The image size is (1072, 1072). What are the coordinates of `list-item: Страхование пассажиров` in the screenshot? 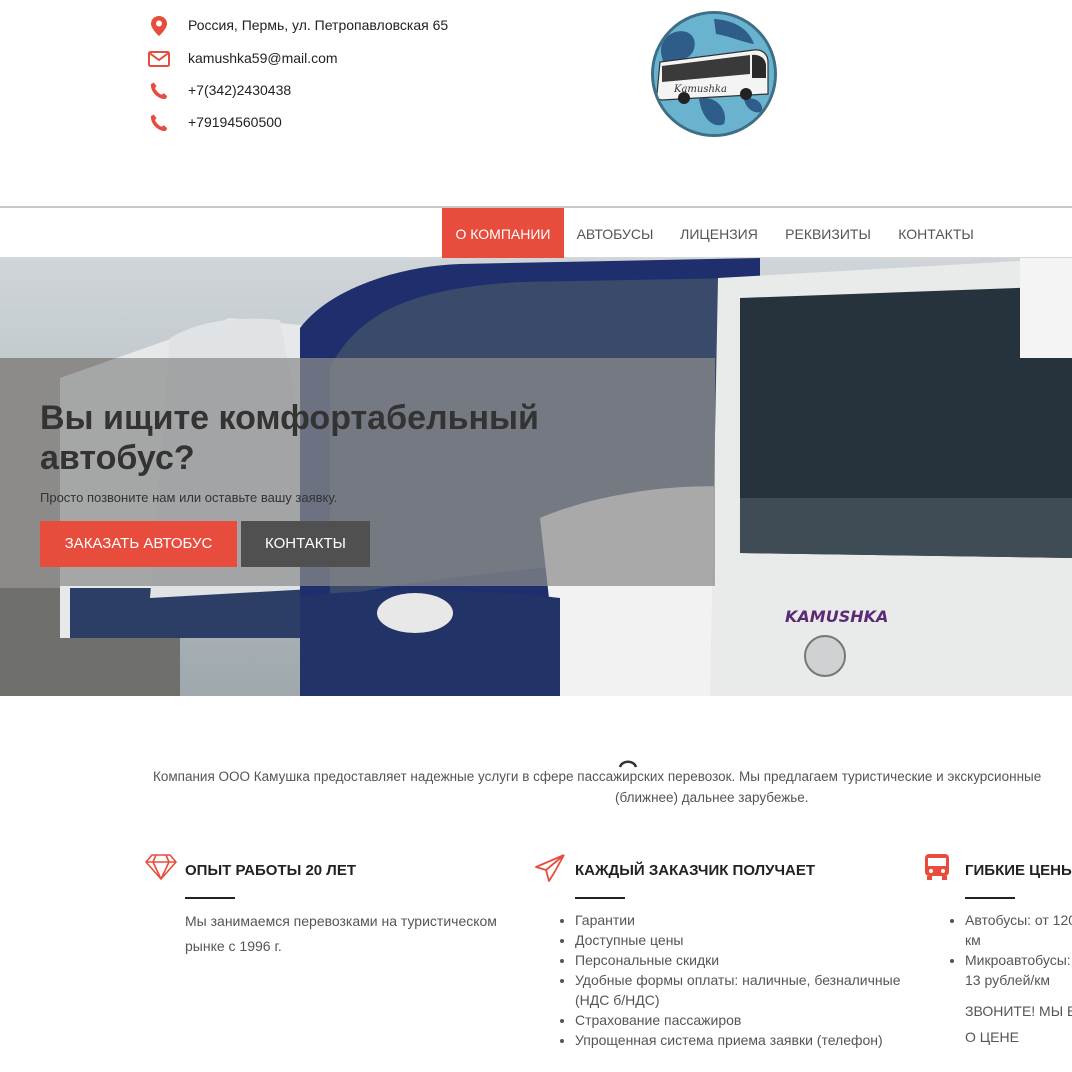 It's located at (740, 1020).